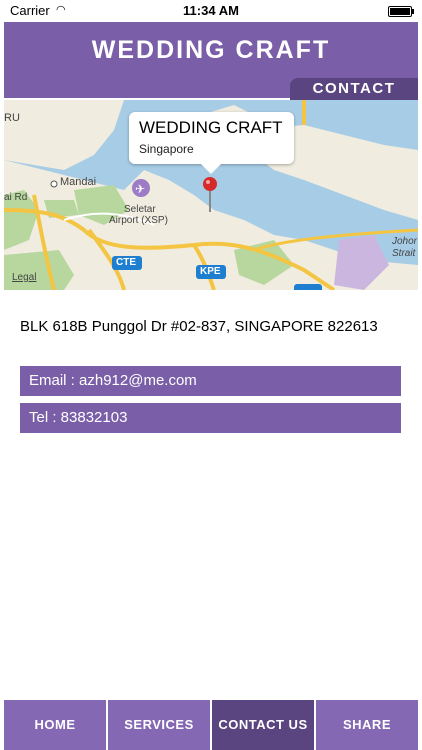 Image resolution: width=422 pixels, height=750 pixels. I want to click on road-badge-kpe: KPE, so click(210, 271).